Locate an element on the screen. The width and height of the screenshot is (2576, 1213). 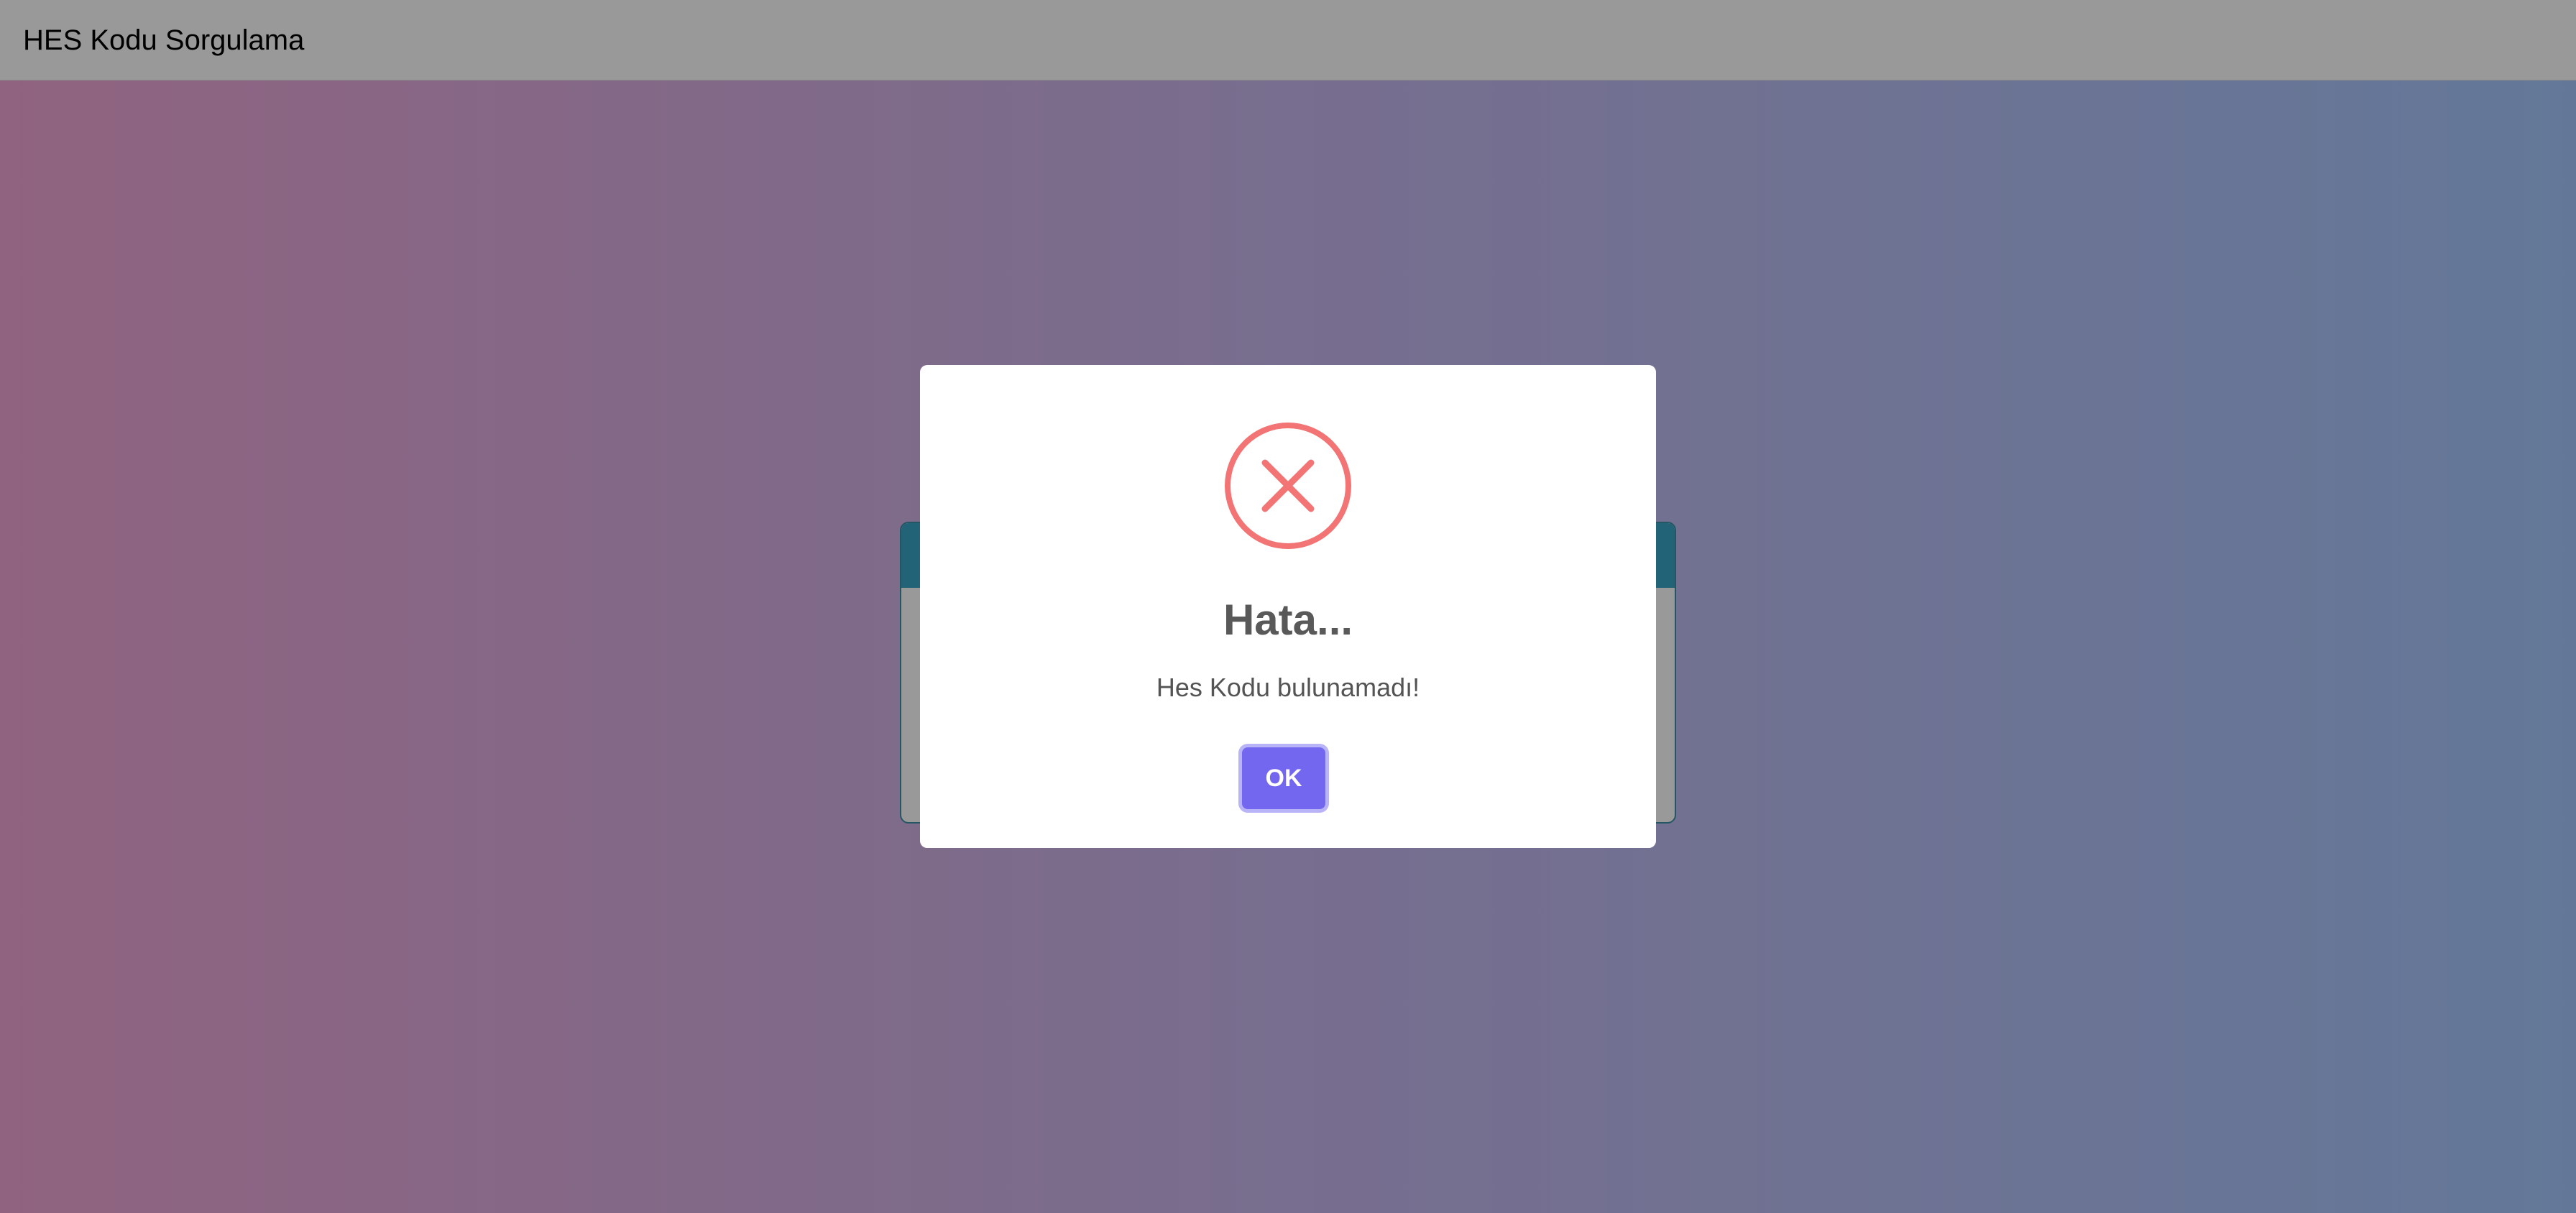
error-alert-dialog: Hata... Hes Kodu bulunamadı! OK is located at coordinates (1288, 607).